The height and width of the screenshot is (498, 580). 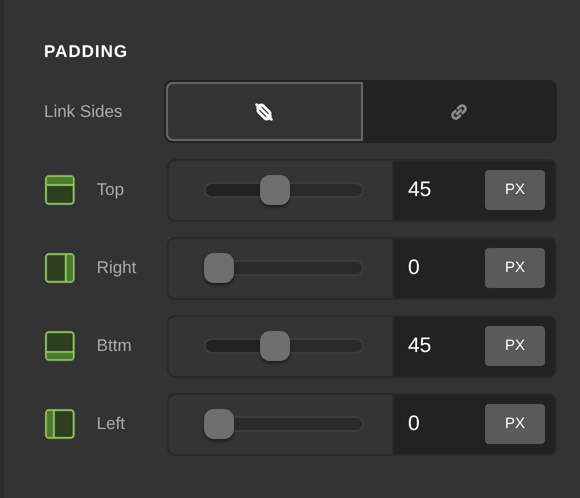 What do you see at coordinates (87, 52) in the screenshot?
I see `section-title: PADDING` at bounding box center [87, 52].